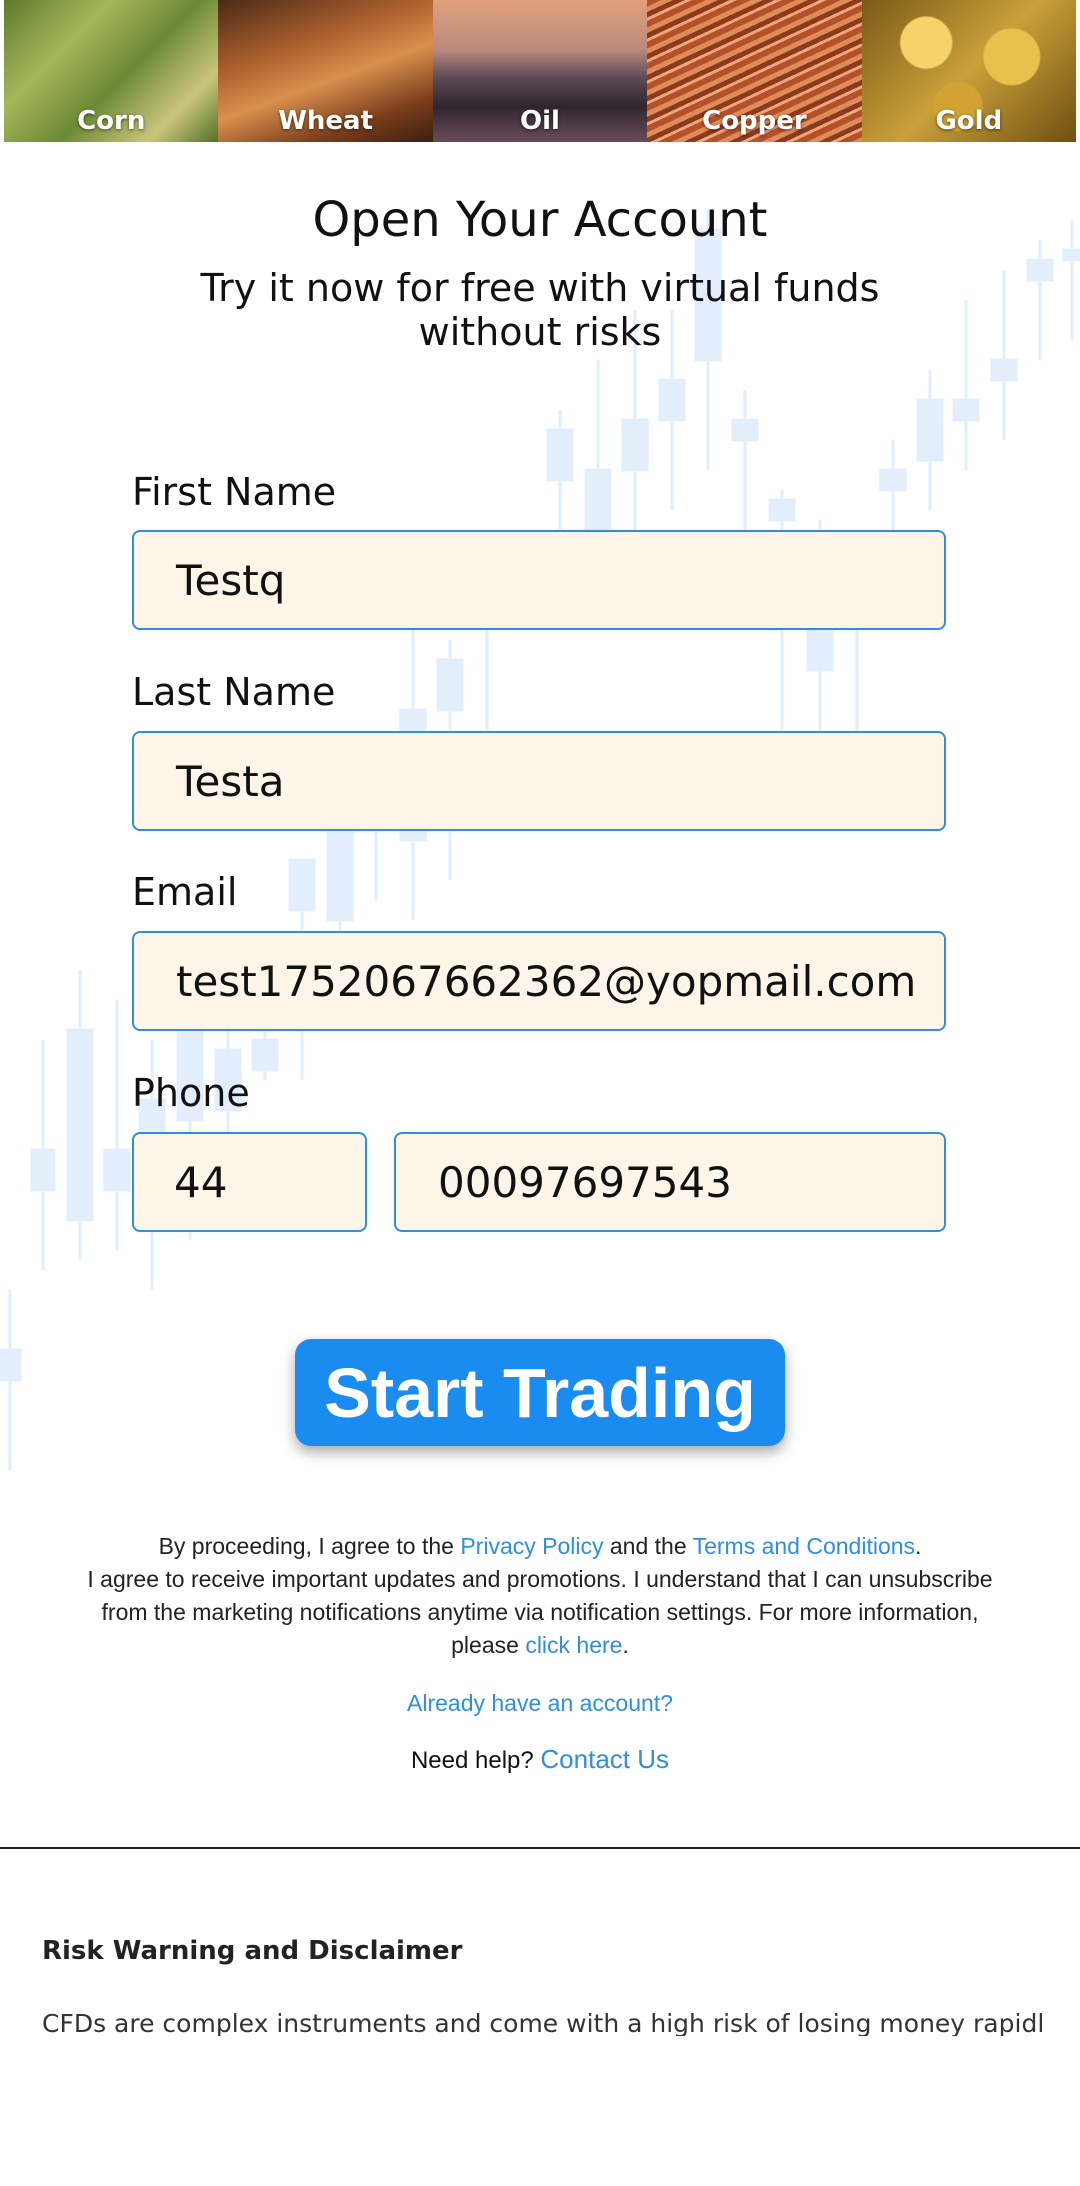 The height and width of the screenshot is (2186, 1080). I want to click on gold-image: Gold, so click(969, 71).